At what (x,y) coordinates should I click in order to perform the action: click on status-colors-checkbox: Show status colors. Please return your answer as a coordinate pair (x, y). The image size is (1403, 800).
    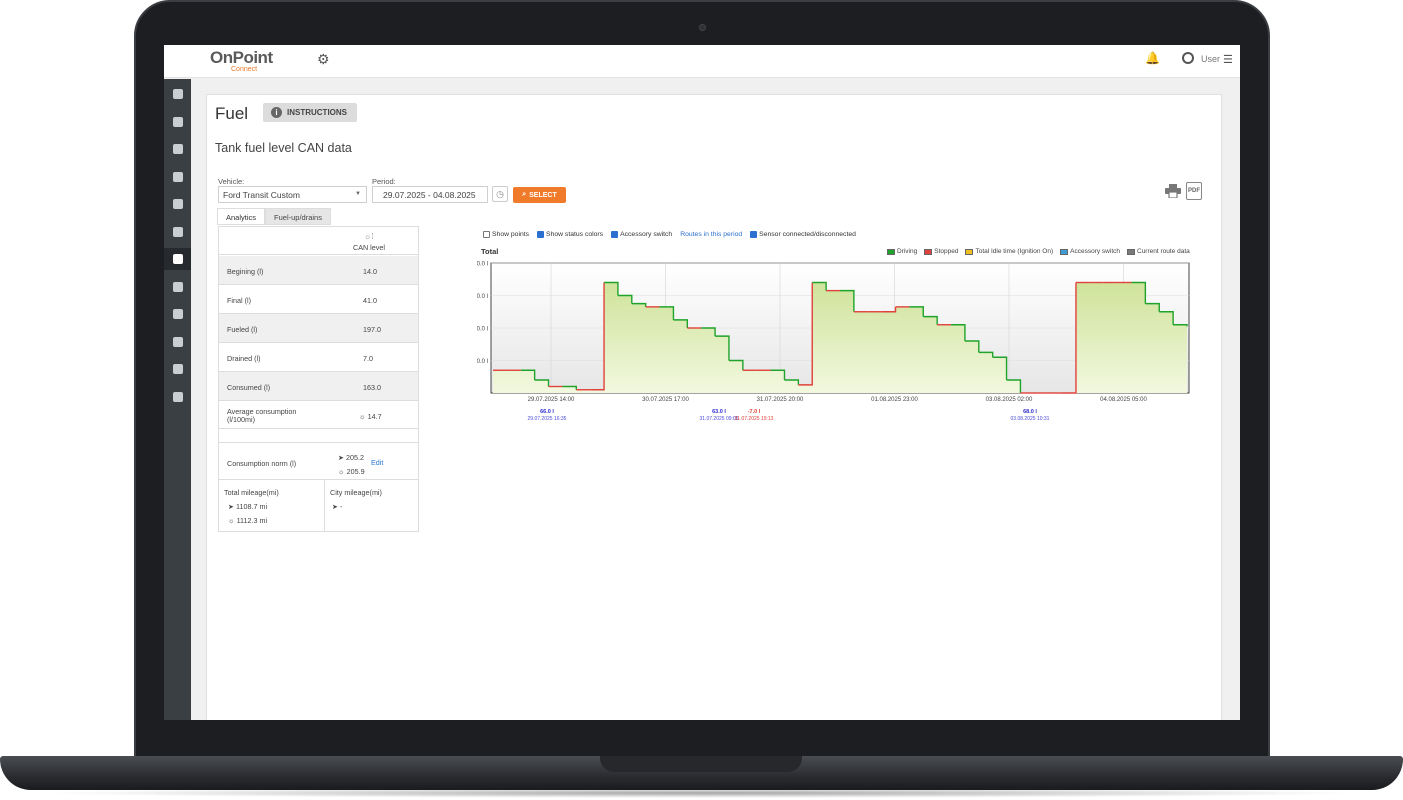
    Looking at the image, I should click on (570, 234).